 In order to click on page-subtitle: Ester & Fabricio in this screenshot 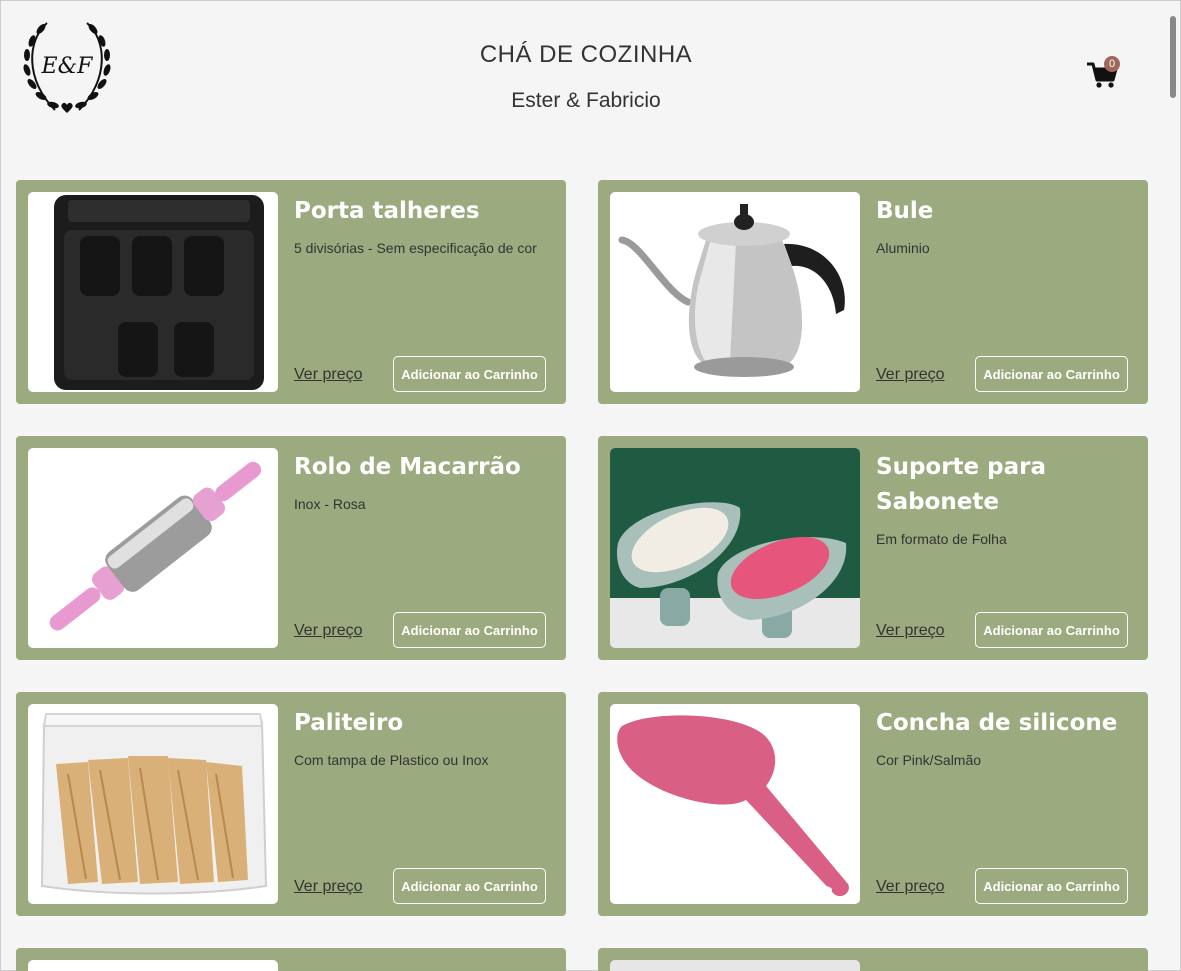, I will do `click(586, 100)`.